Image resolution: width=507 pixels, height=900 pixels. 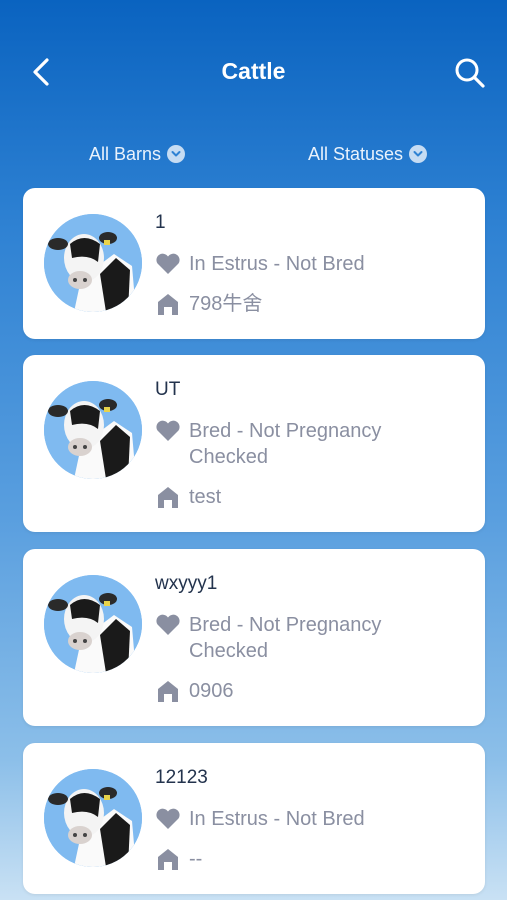 I want to click on search-button, so click(x=470, y=73).